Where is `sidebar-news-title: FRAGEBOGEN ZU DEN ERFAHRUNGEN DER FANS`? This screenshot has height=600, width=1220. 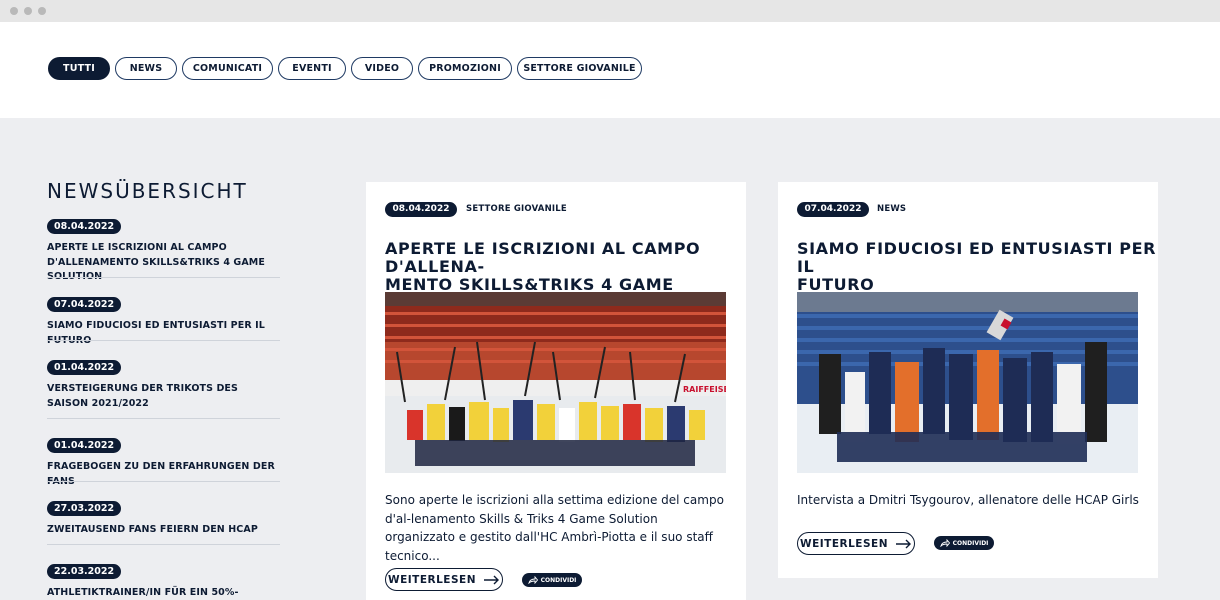
sidebar-news-title: FRAGEBOGEN ZU DEN ERFAHRUNGEN DER FANS is located at coordinates (163, 474).